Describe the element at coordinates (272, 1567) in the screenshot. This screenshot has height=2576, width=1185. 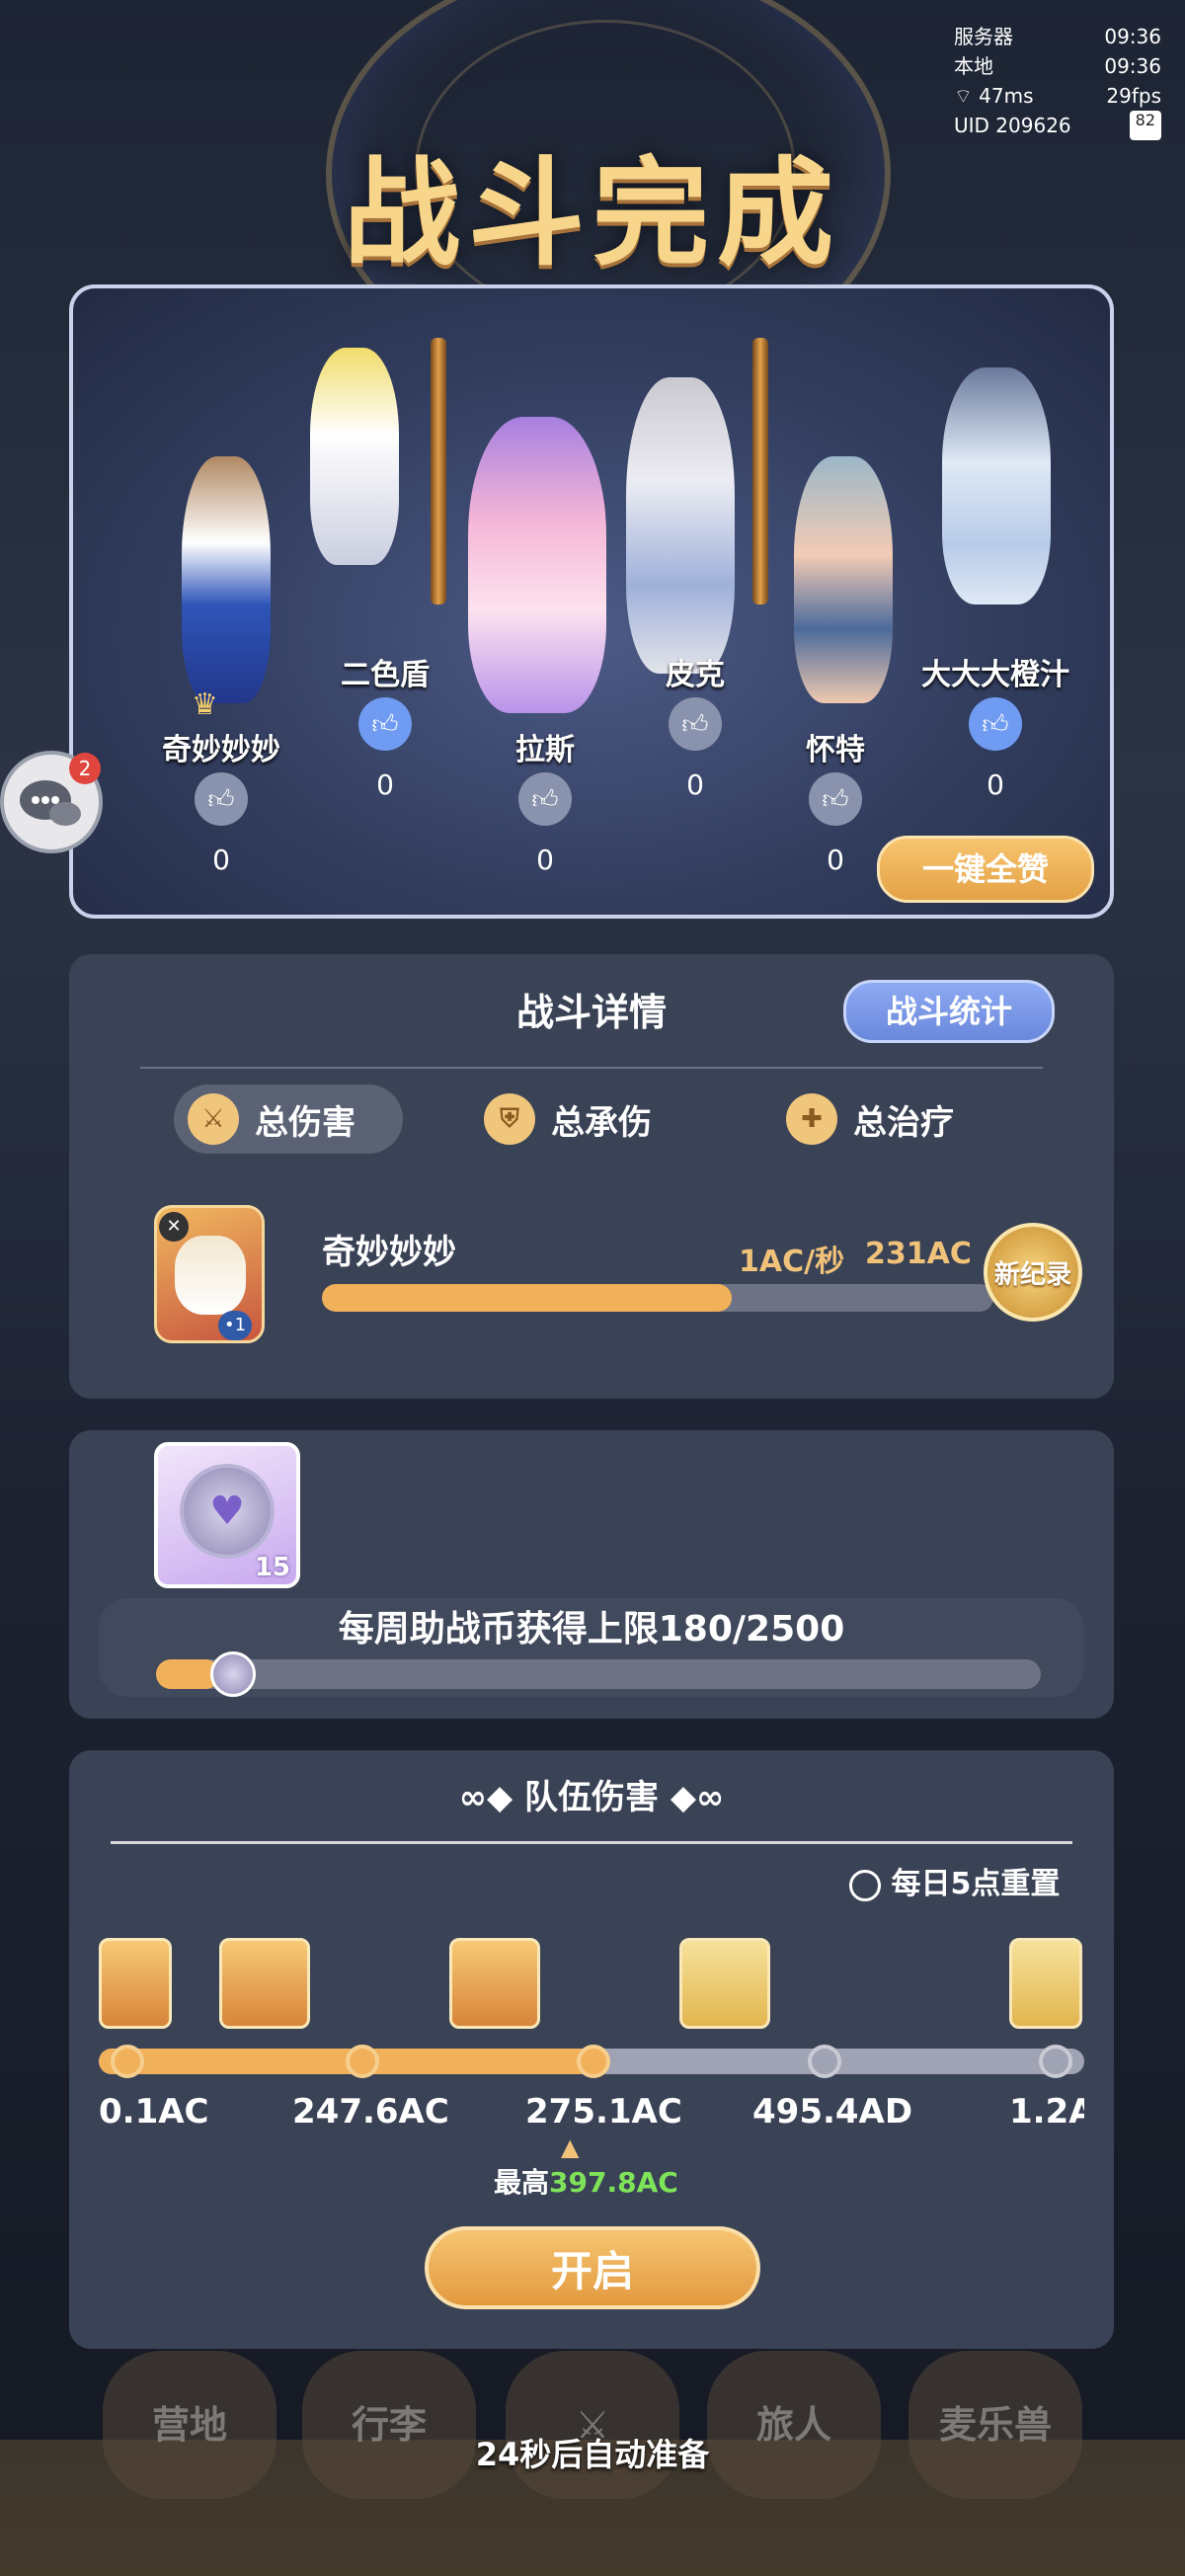
I see `item-count: 15` at that location.